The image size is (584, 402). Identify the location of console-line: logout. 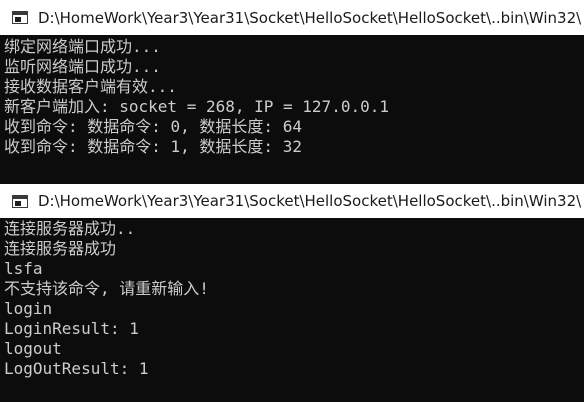
(33, 348).